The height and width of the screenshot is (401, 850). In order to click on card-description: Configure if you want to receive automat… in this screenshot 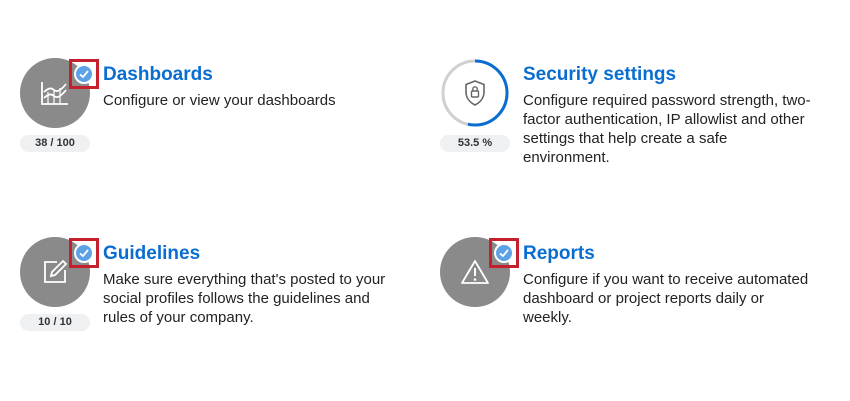, I will do `click(666, 298)`.